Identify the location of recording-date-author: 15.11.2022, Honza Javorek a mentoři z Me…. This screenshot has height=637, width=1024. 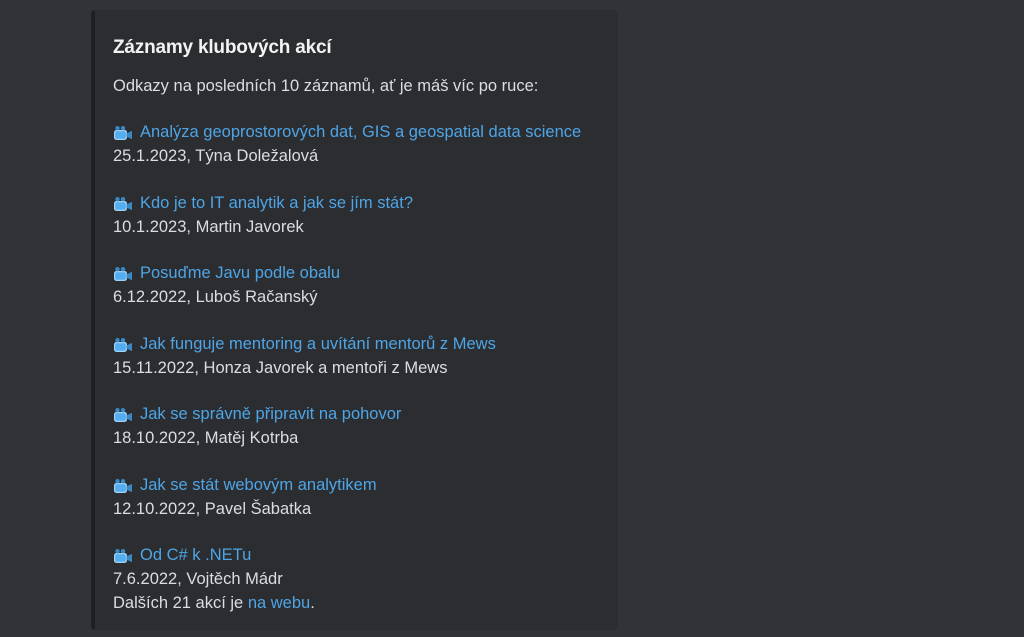
(280, 367).